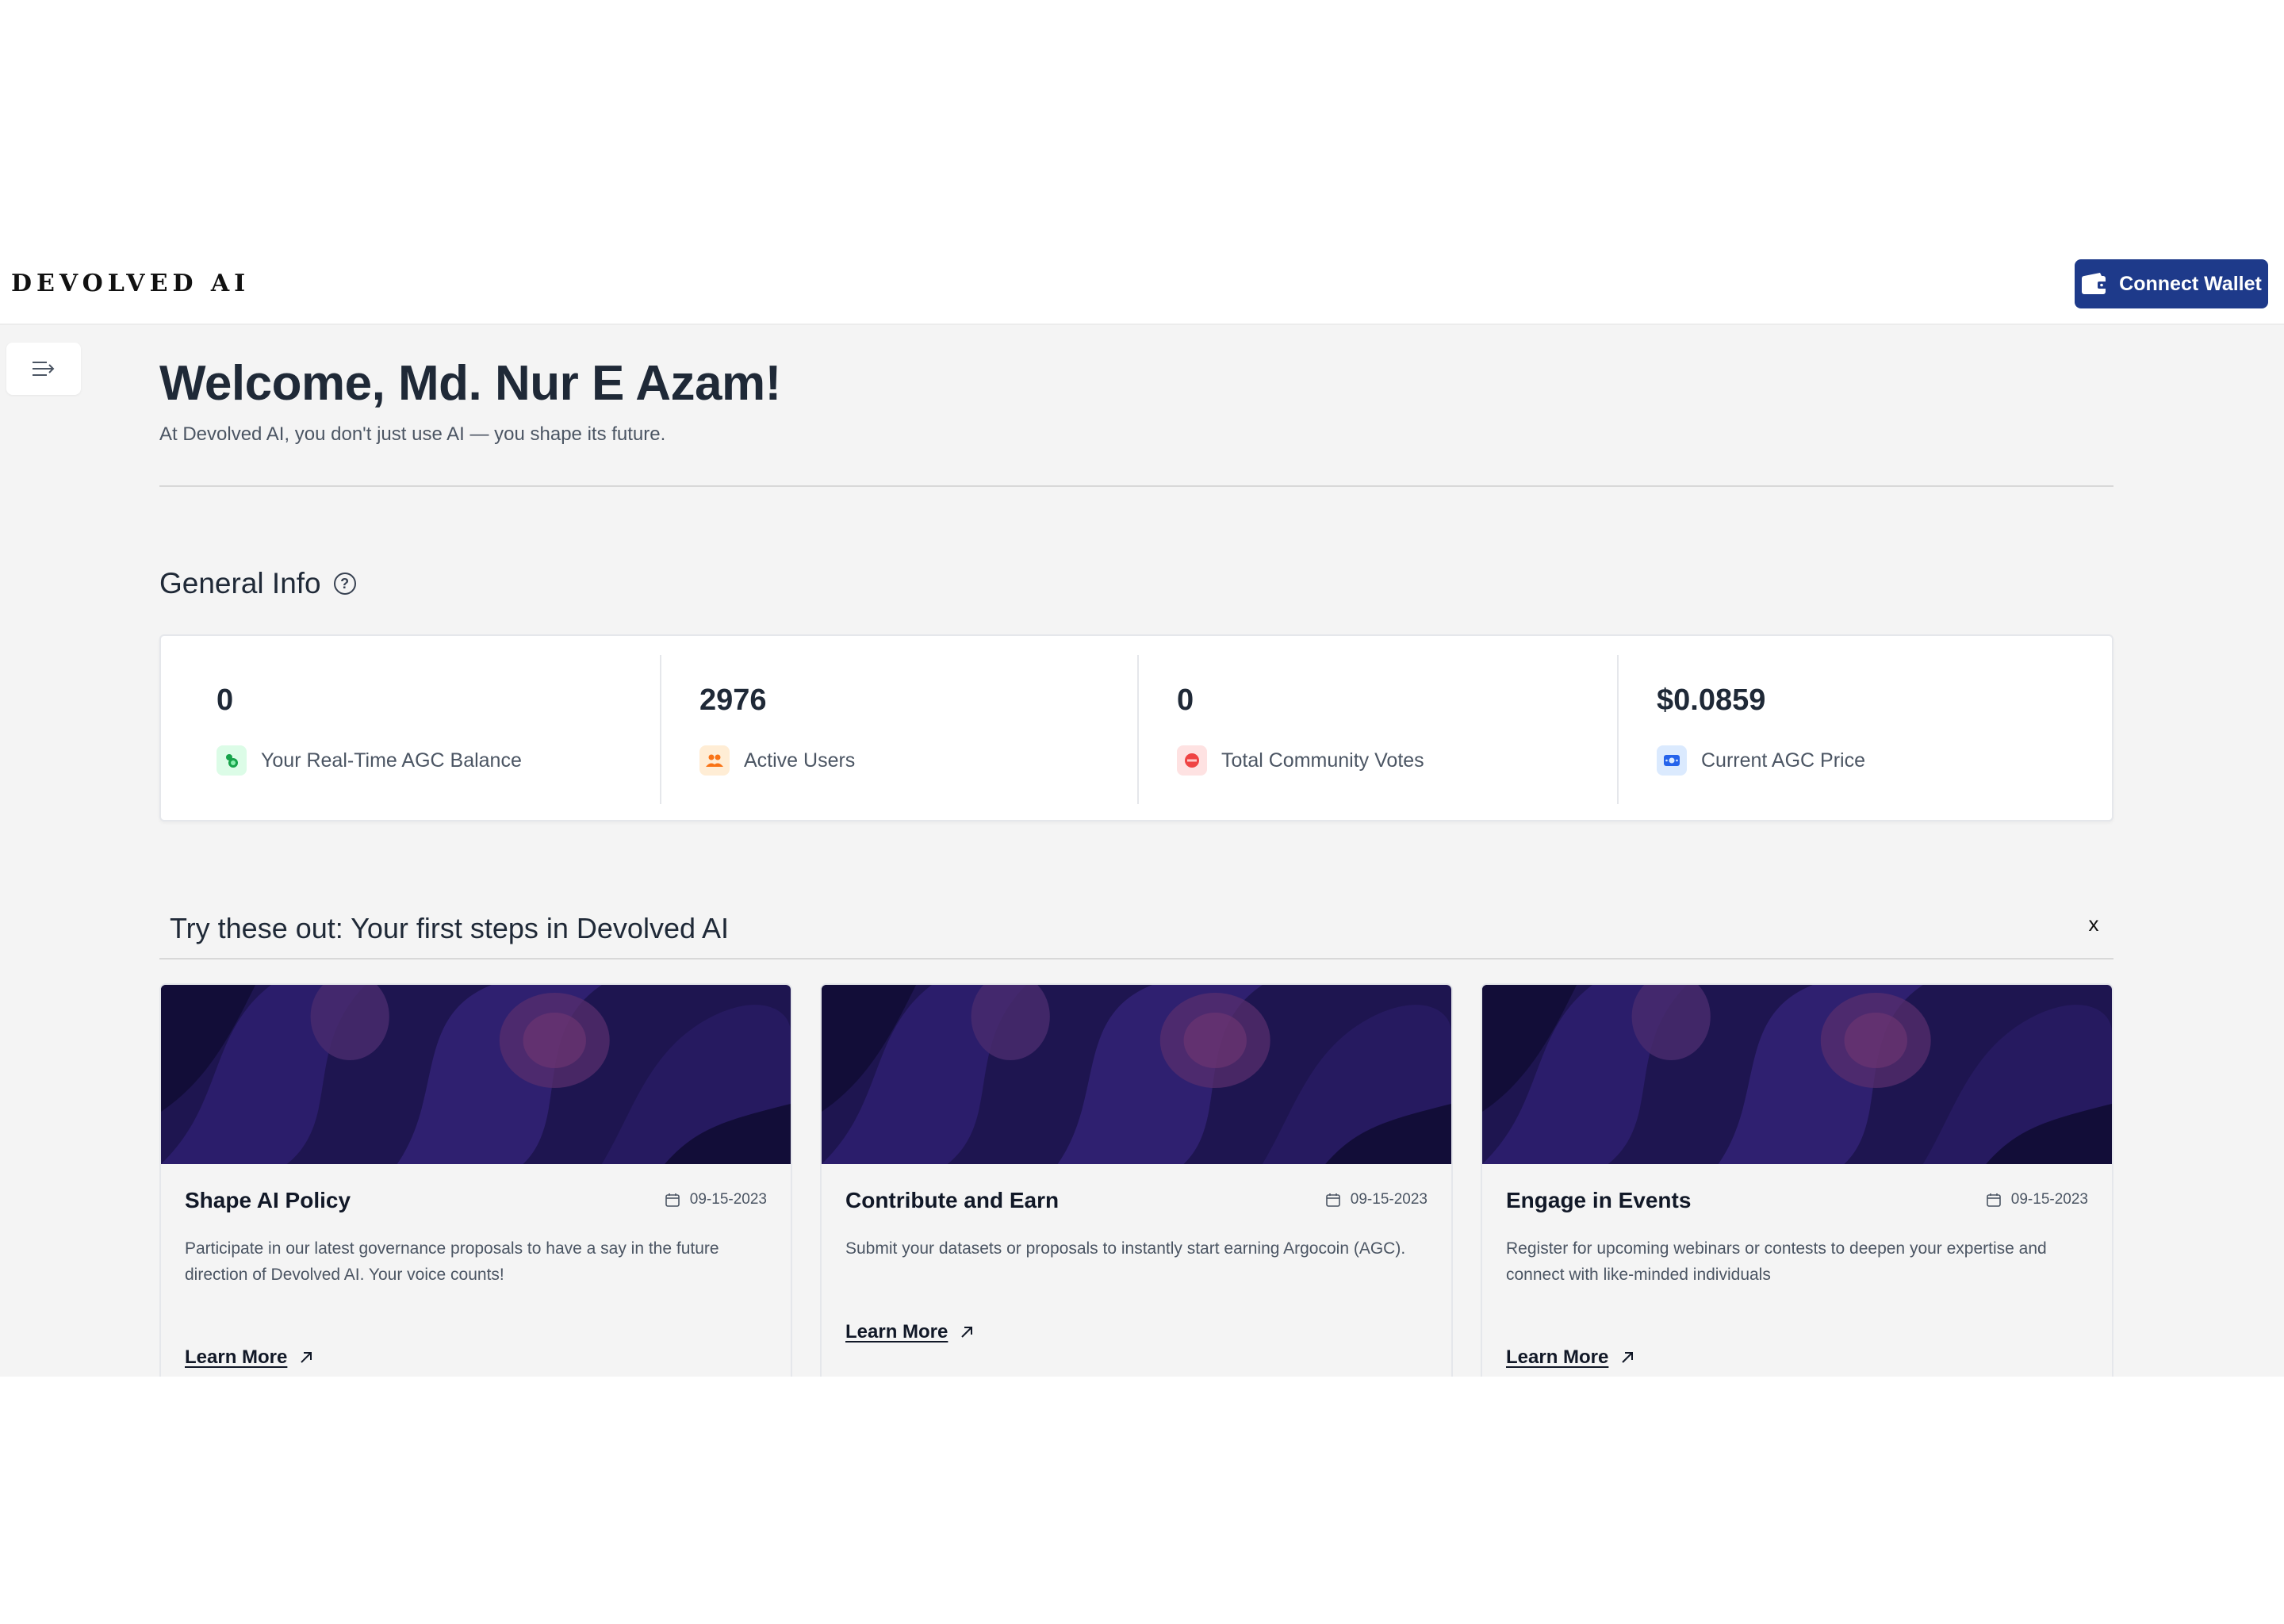 This screenshot has width=2284, height=1624. I want to click on stat-label: Active Users, so click(800, 760).